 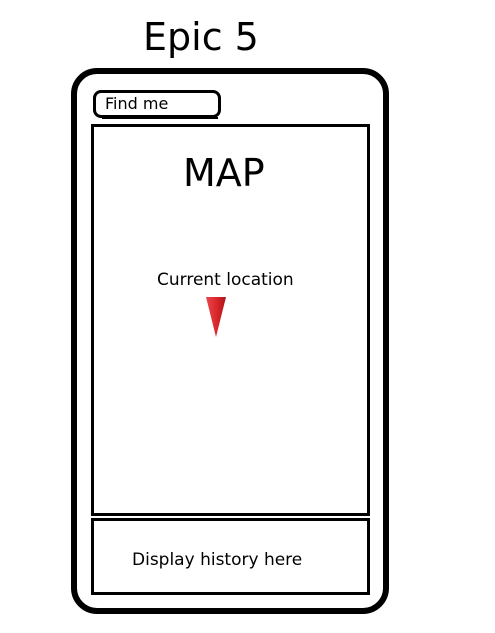 What do you see at coordinates (201, 37) in the screenshot?
I see `page-title: Epic 5` at bounding box center [201, 37].